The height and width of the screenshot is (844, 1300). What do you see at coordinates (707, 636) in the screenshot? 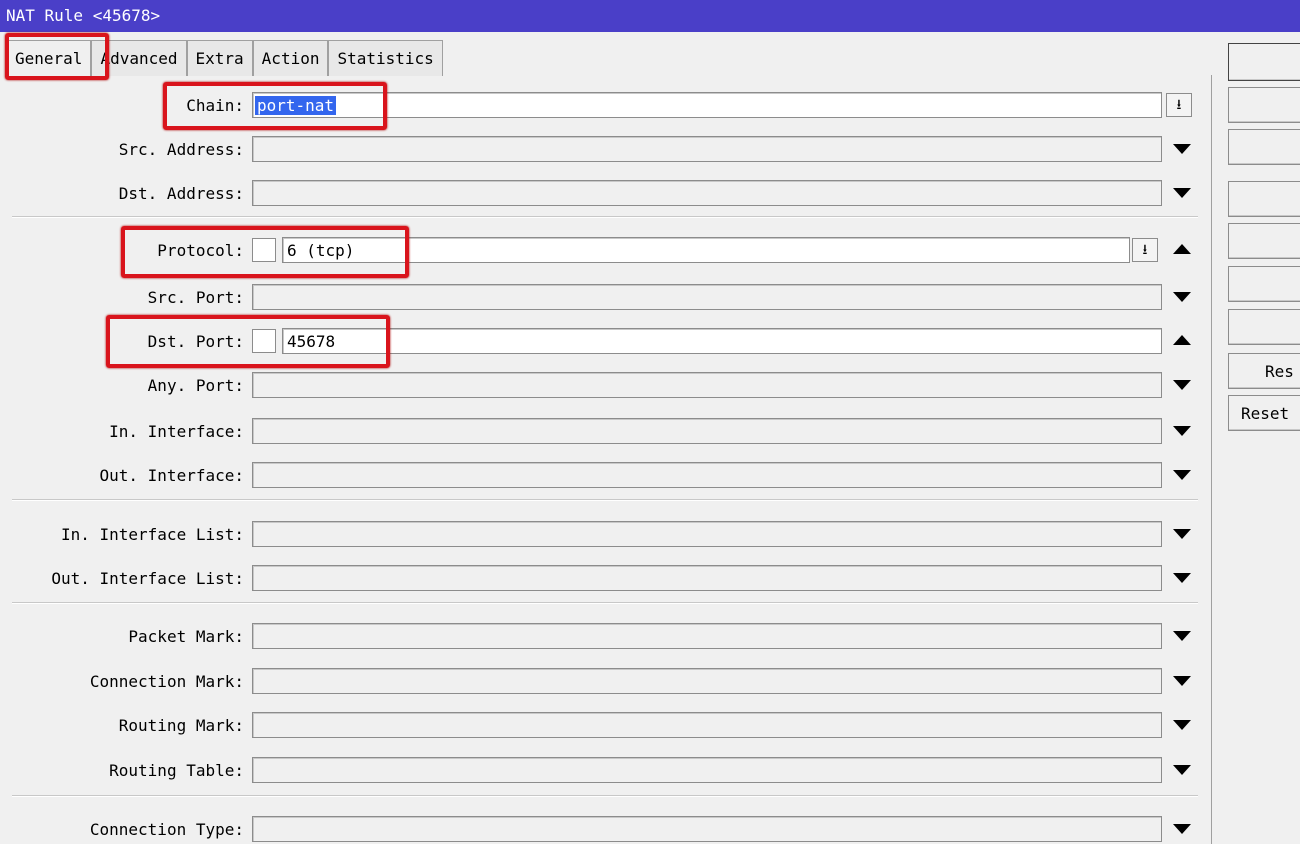
I see `packet-mark-field` at bounding box center [707, 636].